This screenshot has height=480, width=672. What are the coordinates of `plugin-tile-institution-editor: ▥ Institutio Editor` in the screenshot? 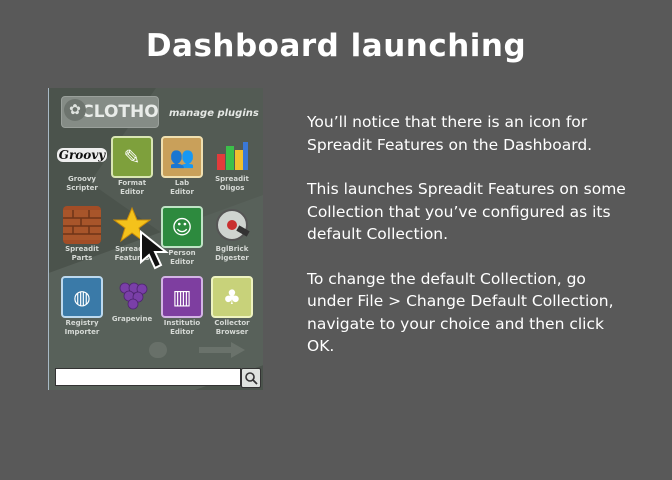 It's located at (182, 306).